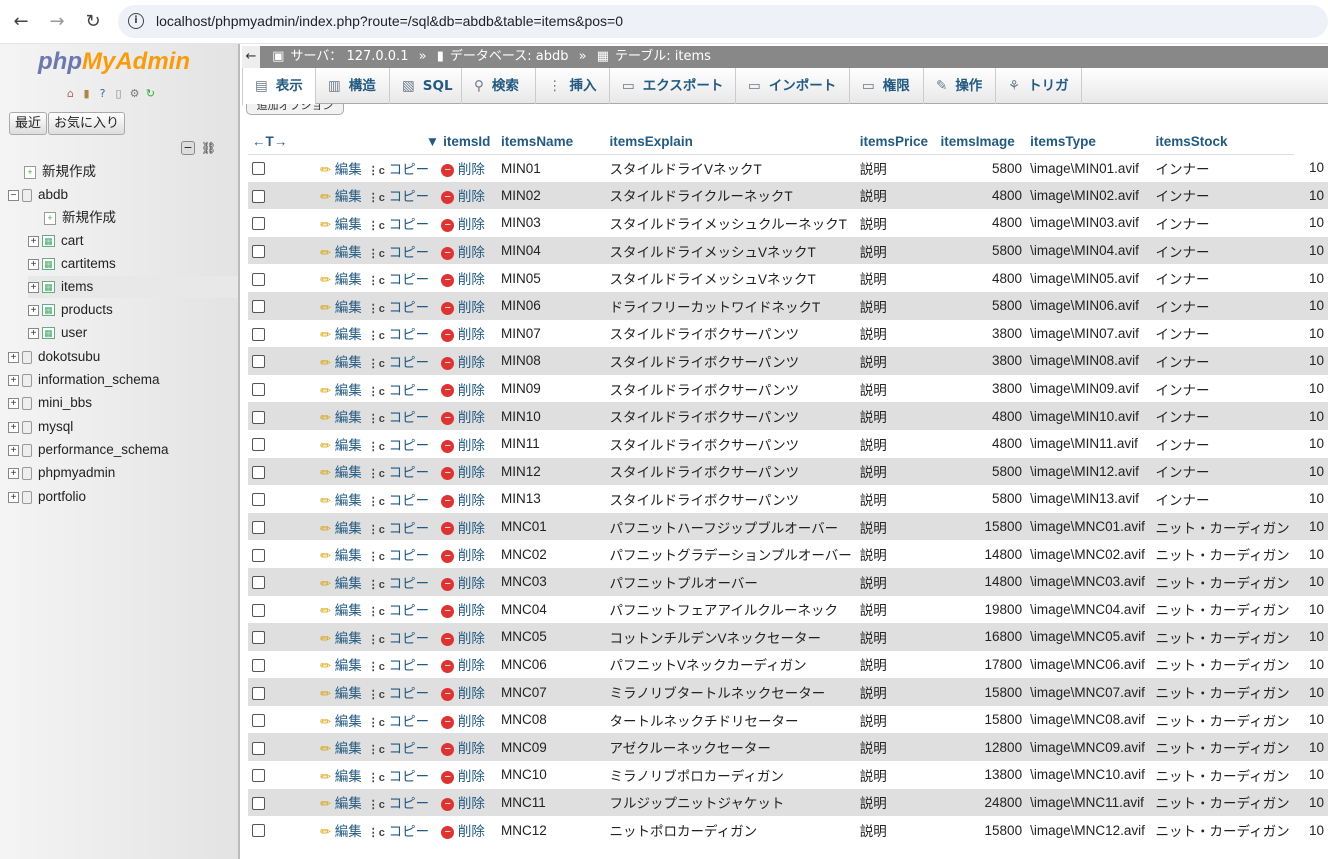 The image size is (1328, 859). What do you see at coordinates (551, 802) in the screenshot?
I see `cell-items-id: MNC11` at bounding box center [551, 802].